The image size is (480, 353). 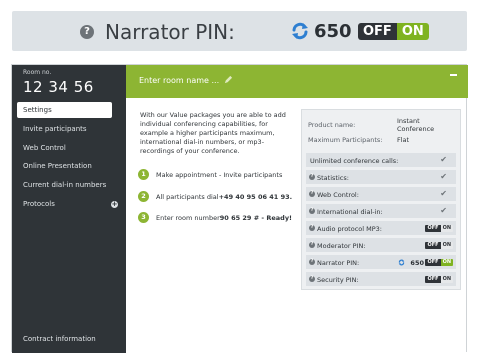 I want to click on dial-in-number: +49 40 95 06 41 93., so click(x=255, y=196).